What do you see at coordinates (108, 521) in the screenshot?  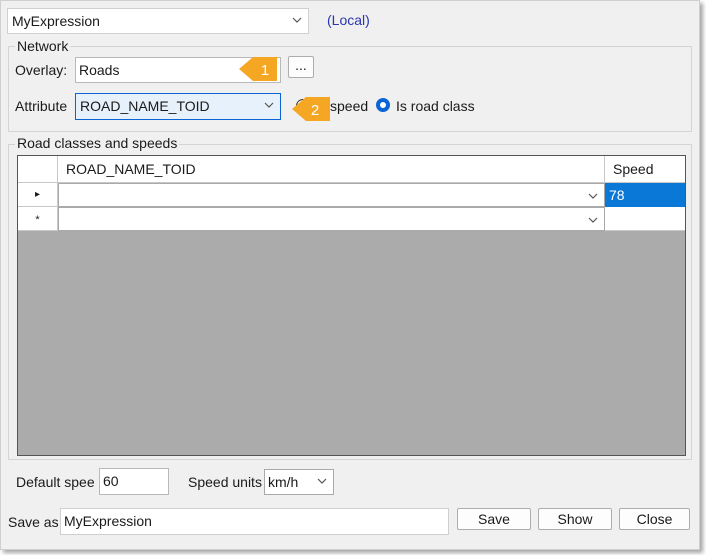 I see `save-as-value: MyExpression` at bounding box center [108, 521].